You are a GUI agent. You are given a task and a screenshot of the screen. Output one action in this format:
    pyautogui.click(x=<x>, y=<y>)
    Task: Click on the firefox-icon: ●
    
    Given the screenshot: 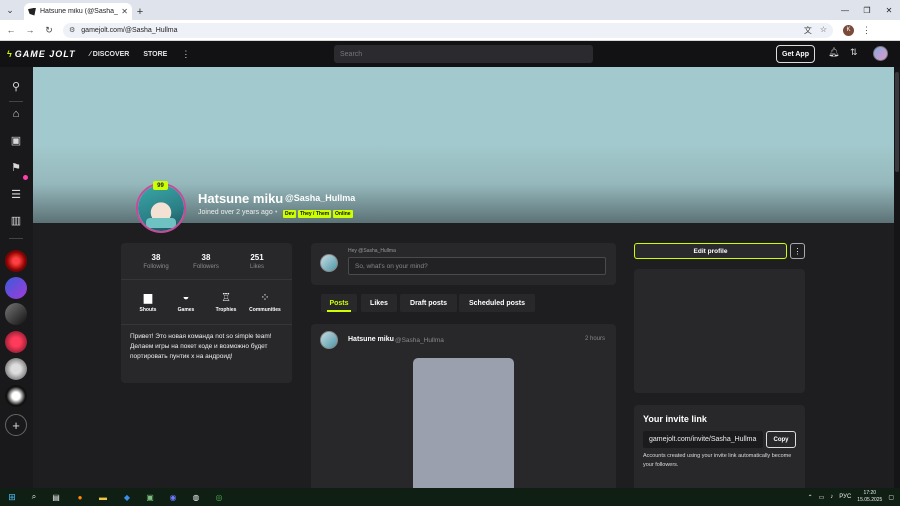 What is the action you would take?
    pyautogui.click(x=80, y=497)
    